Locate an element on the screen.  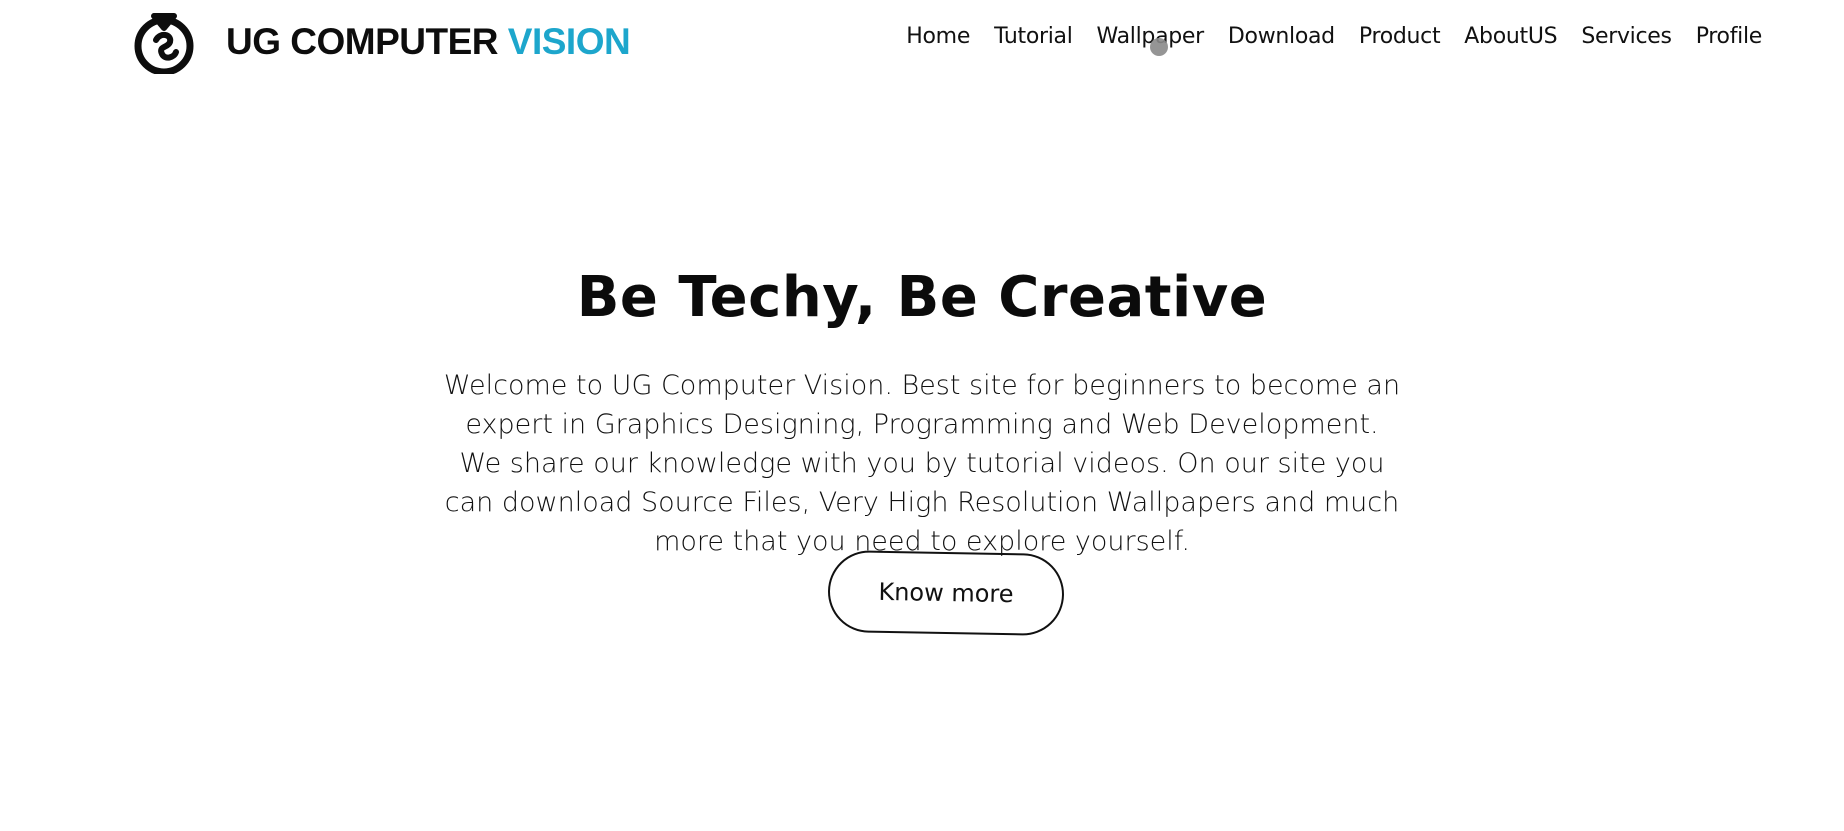
brand-name-accent: VISION is located at coordinates (569, 41).